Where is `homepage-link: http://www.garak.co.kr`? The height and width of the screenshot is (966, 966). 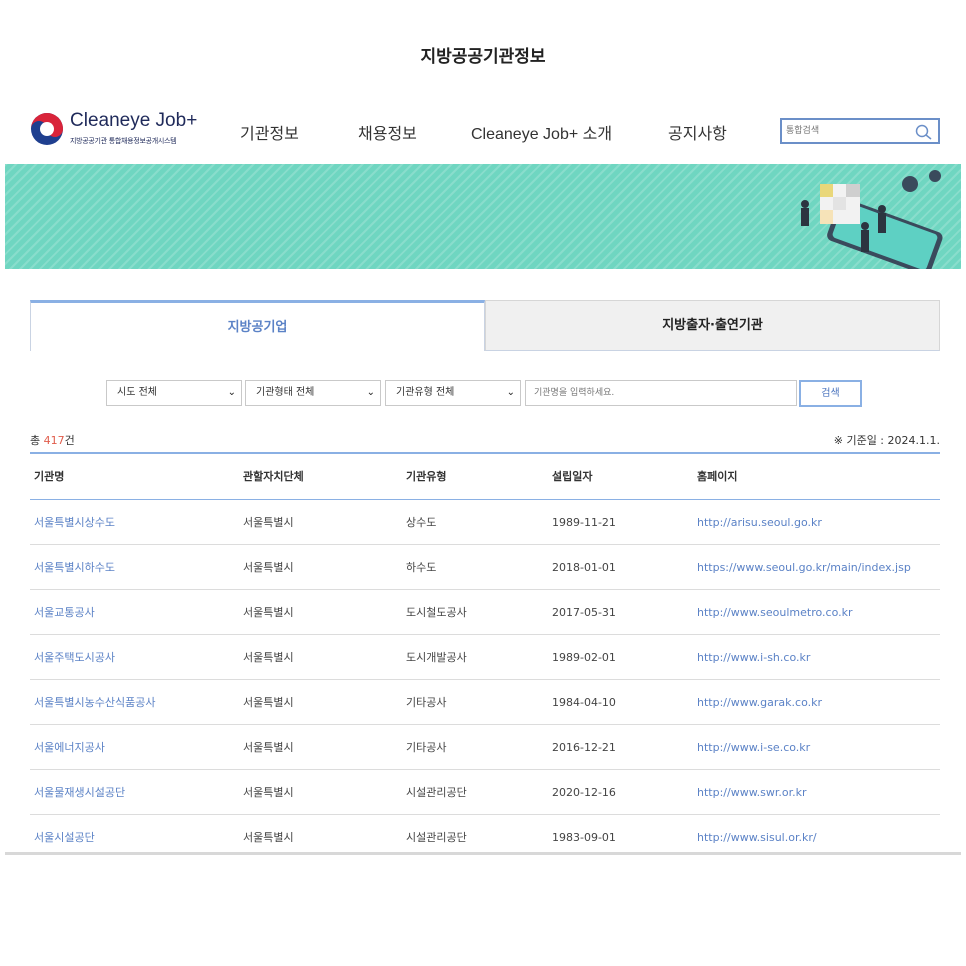 homepage-link: http://www.garak.co.kr is located at coordinates (759, 702).